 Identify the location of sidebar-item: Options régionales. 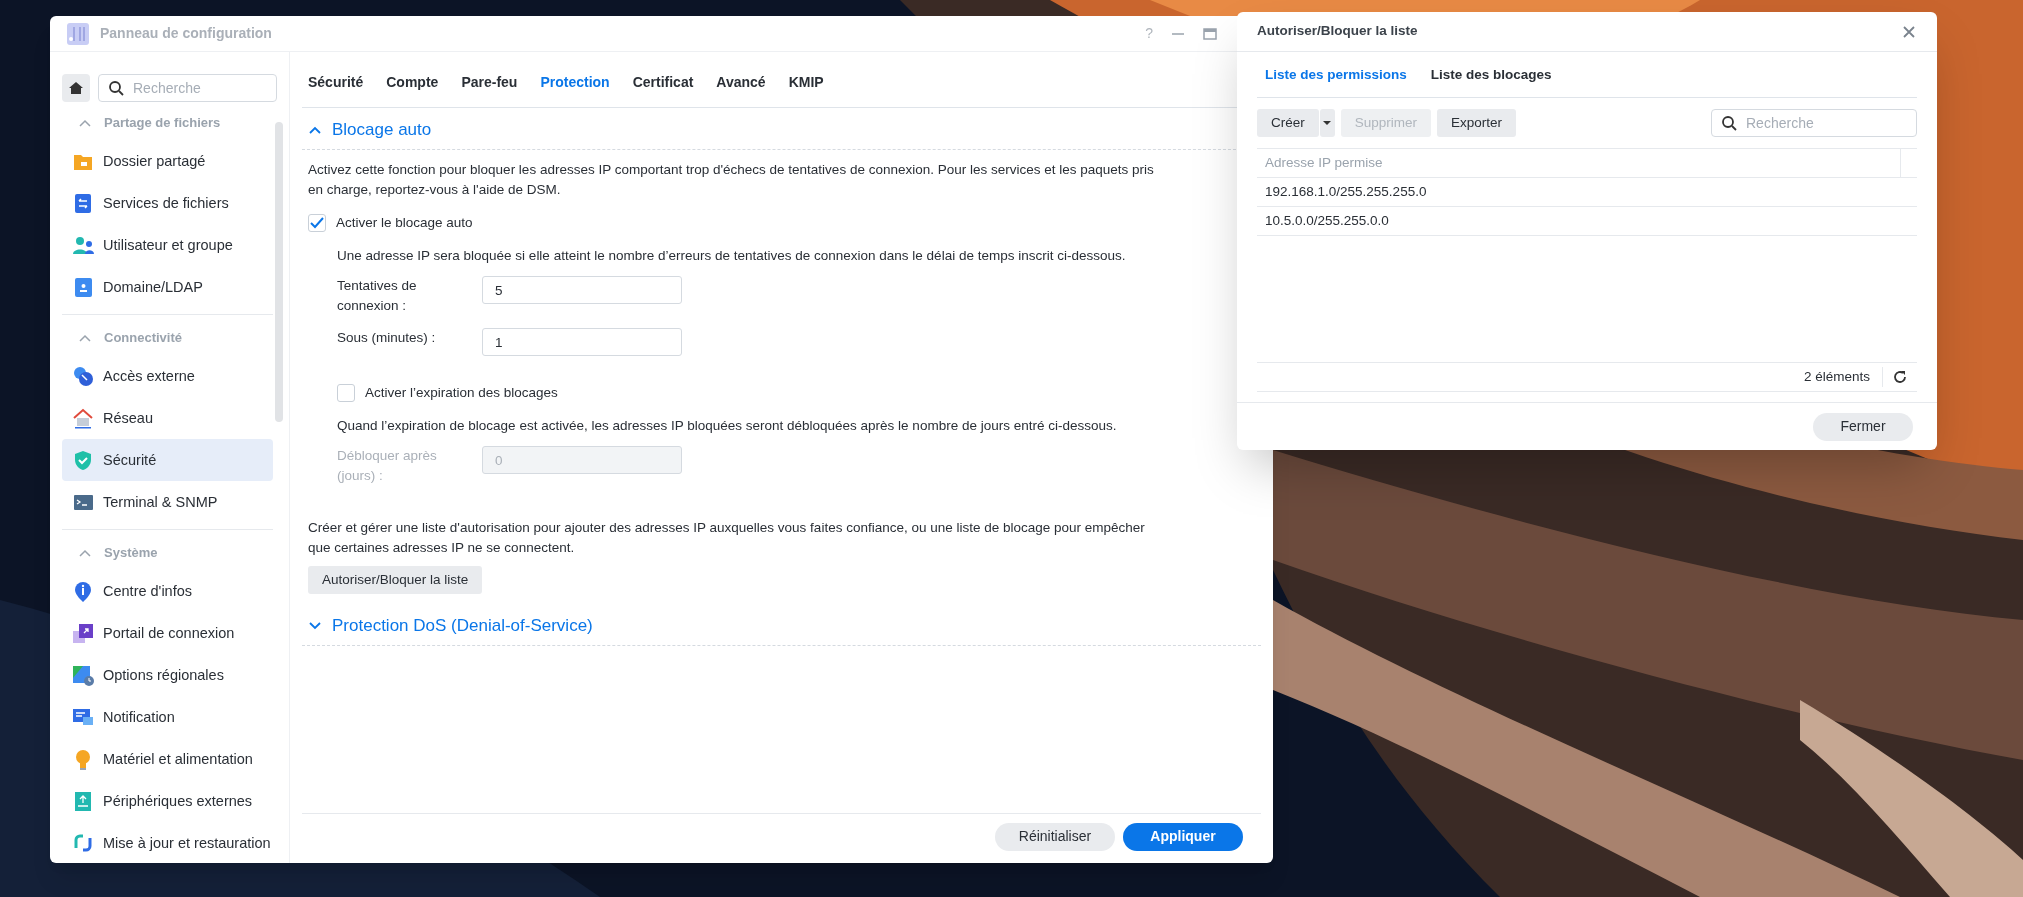
(167, 675).